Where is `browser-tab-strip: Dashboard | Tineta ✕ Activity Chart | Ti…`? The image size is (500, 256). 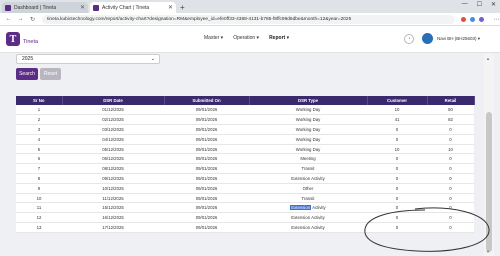 browser-tab-strip: Dashboard | Tineta ✕ Activity Chart | Ti… is located at coordinates (250, 6).